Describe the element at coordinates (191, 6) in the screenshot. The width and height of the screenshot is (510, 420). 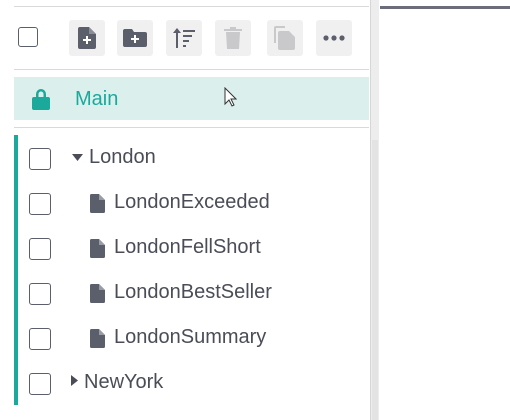
I see `top-divider` at that location.